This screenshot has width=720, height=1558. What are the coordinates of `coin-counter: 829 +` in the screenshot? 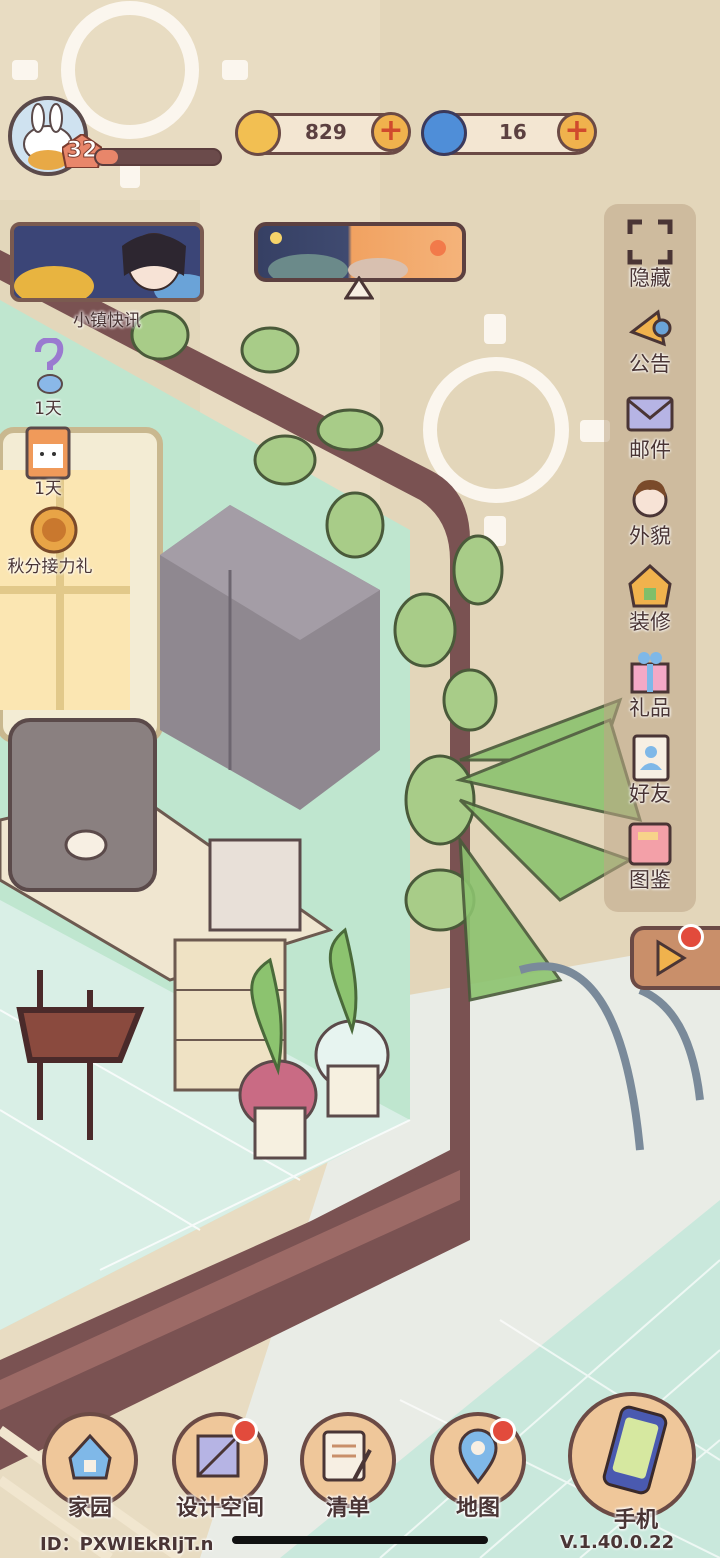 It's located at (323, 133).